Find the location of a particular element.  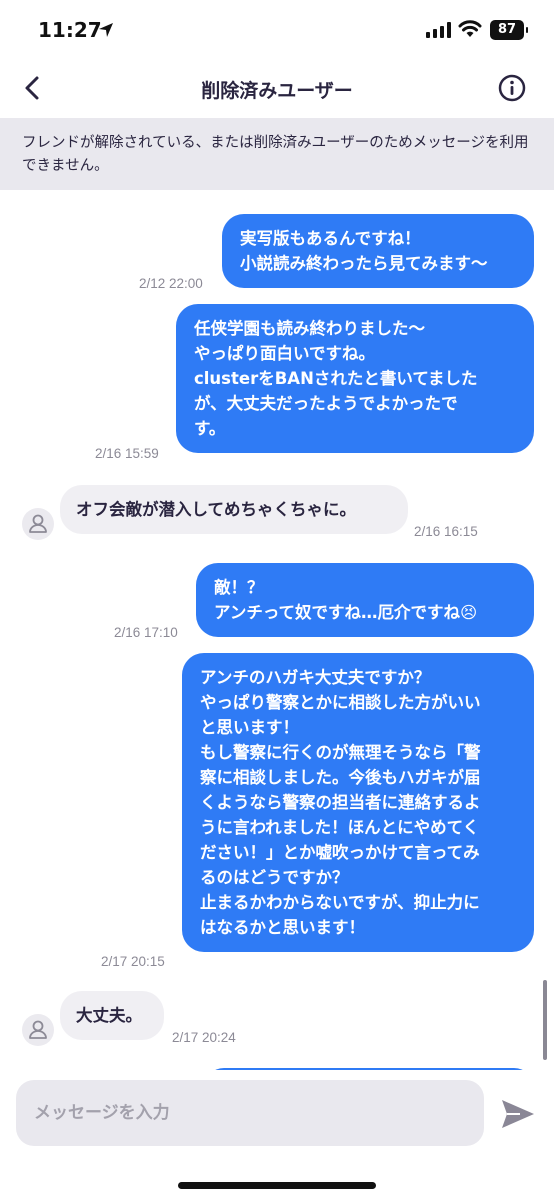

message-timestamp: 2/12 22:00 is located at coordinates (171, 283).